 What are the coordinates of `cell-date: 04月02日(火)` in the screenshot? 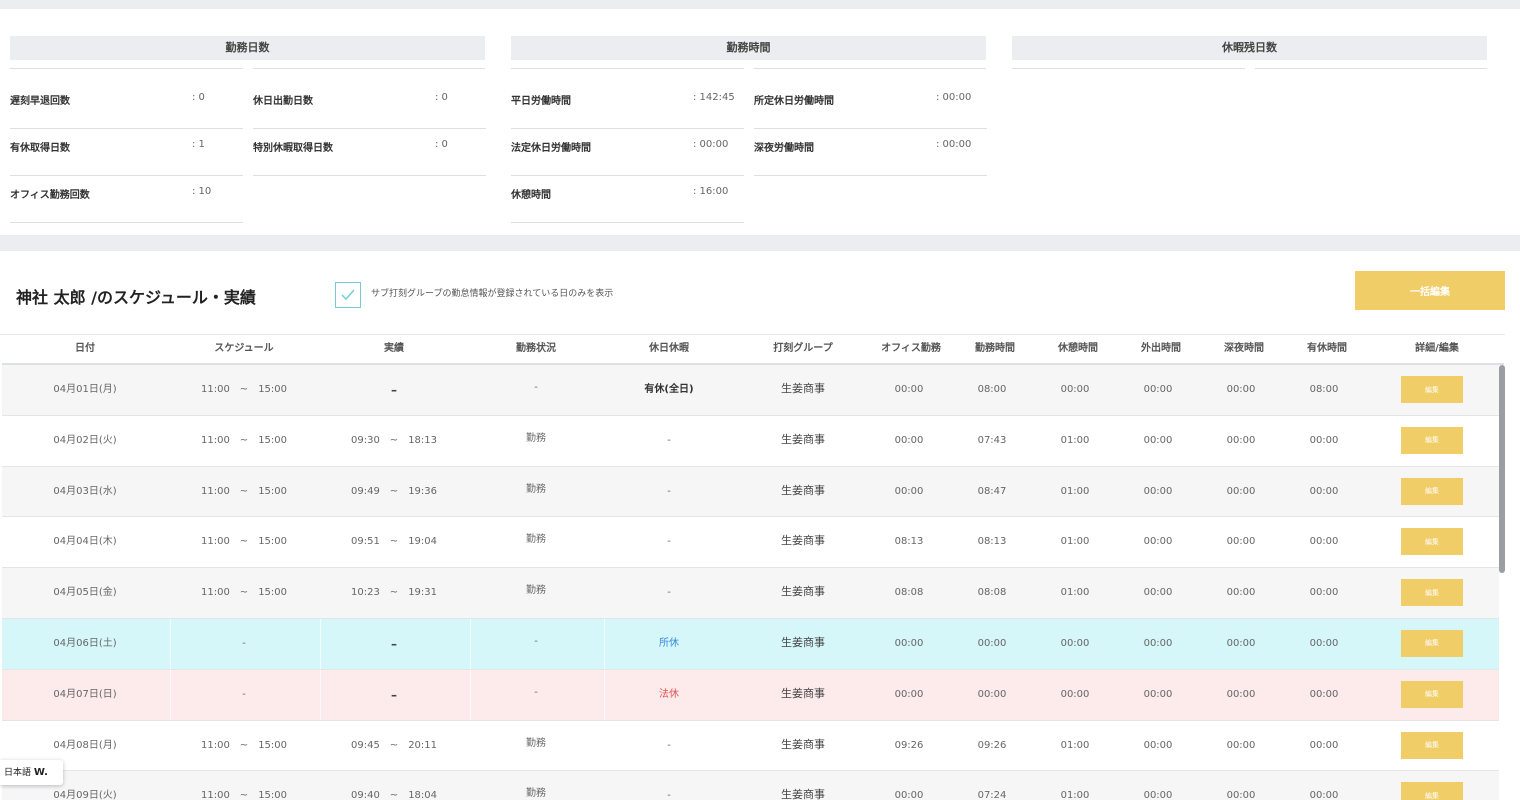 It's located at (85, 440).